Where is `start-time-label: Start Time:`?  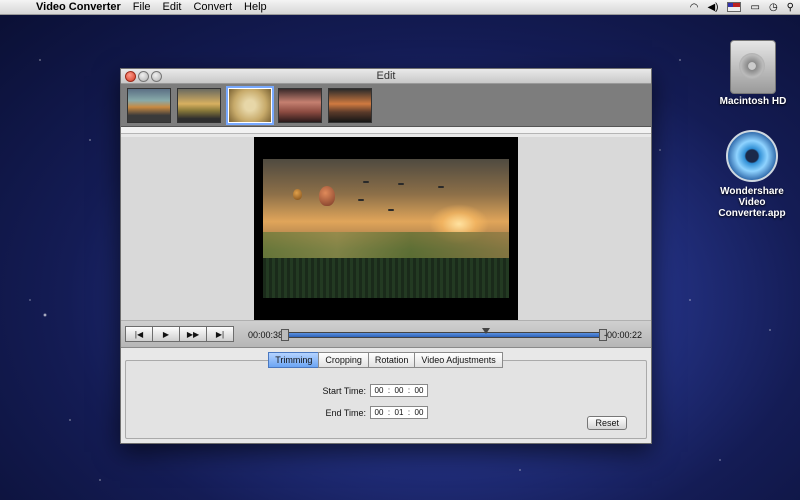 start-time-label: Start Time: is located at coordinates (344, 390).